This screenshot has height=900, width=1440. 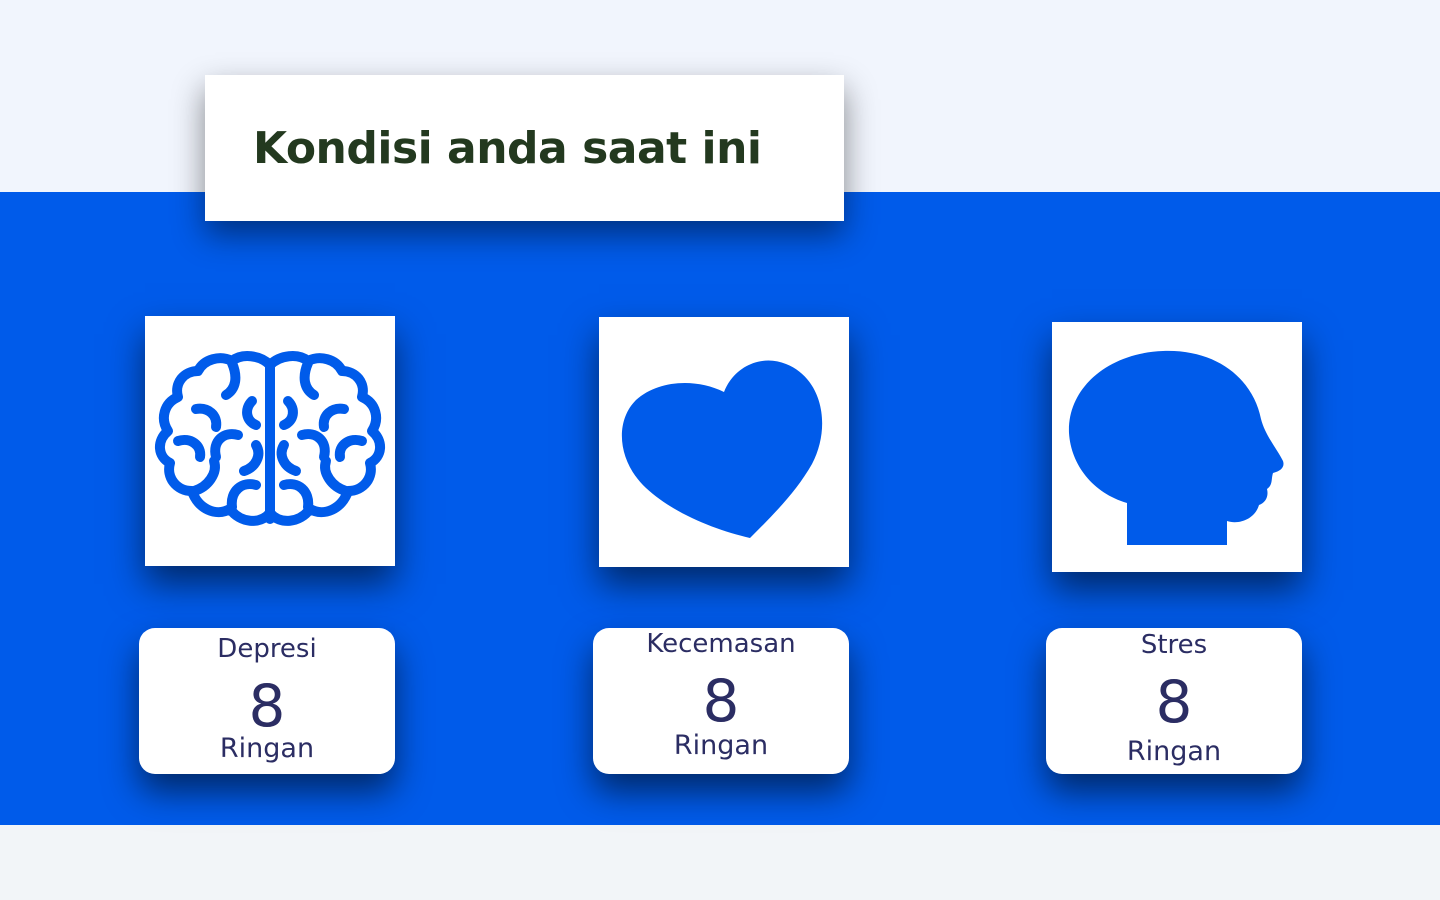 I want to click on depresi-icon-card, so click(x=270, y=441).